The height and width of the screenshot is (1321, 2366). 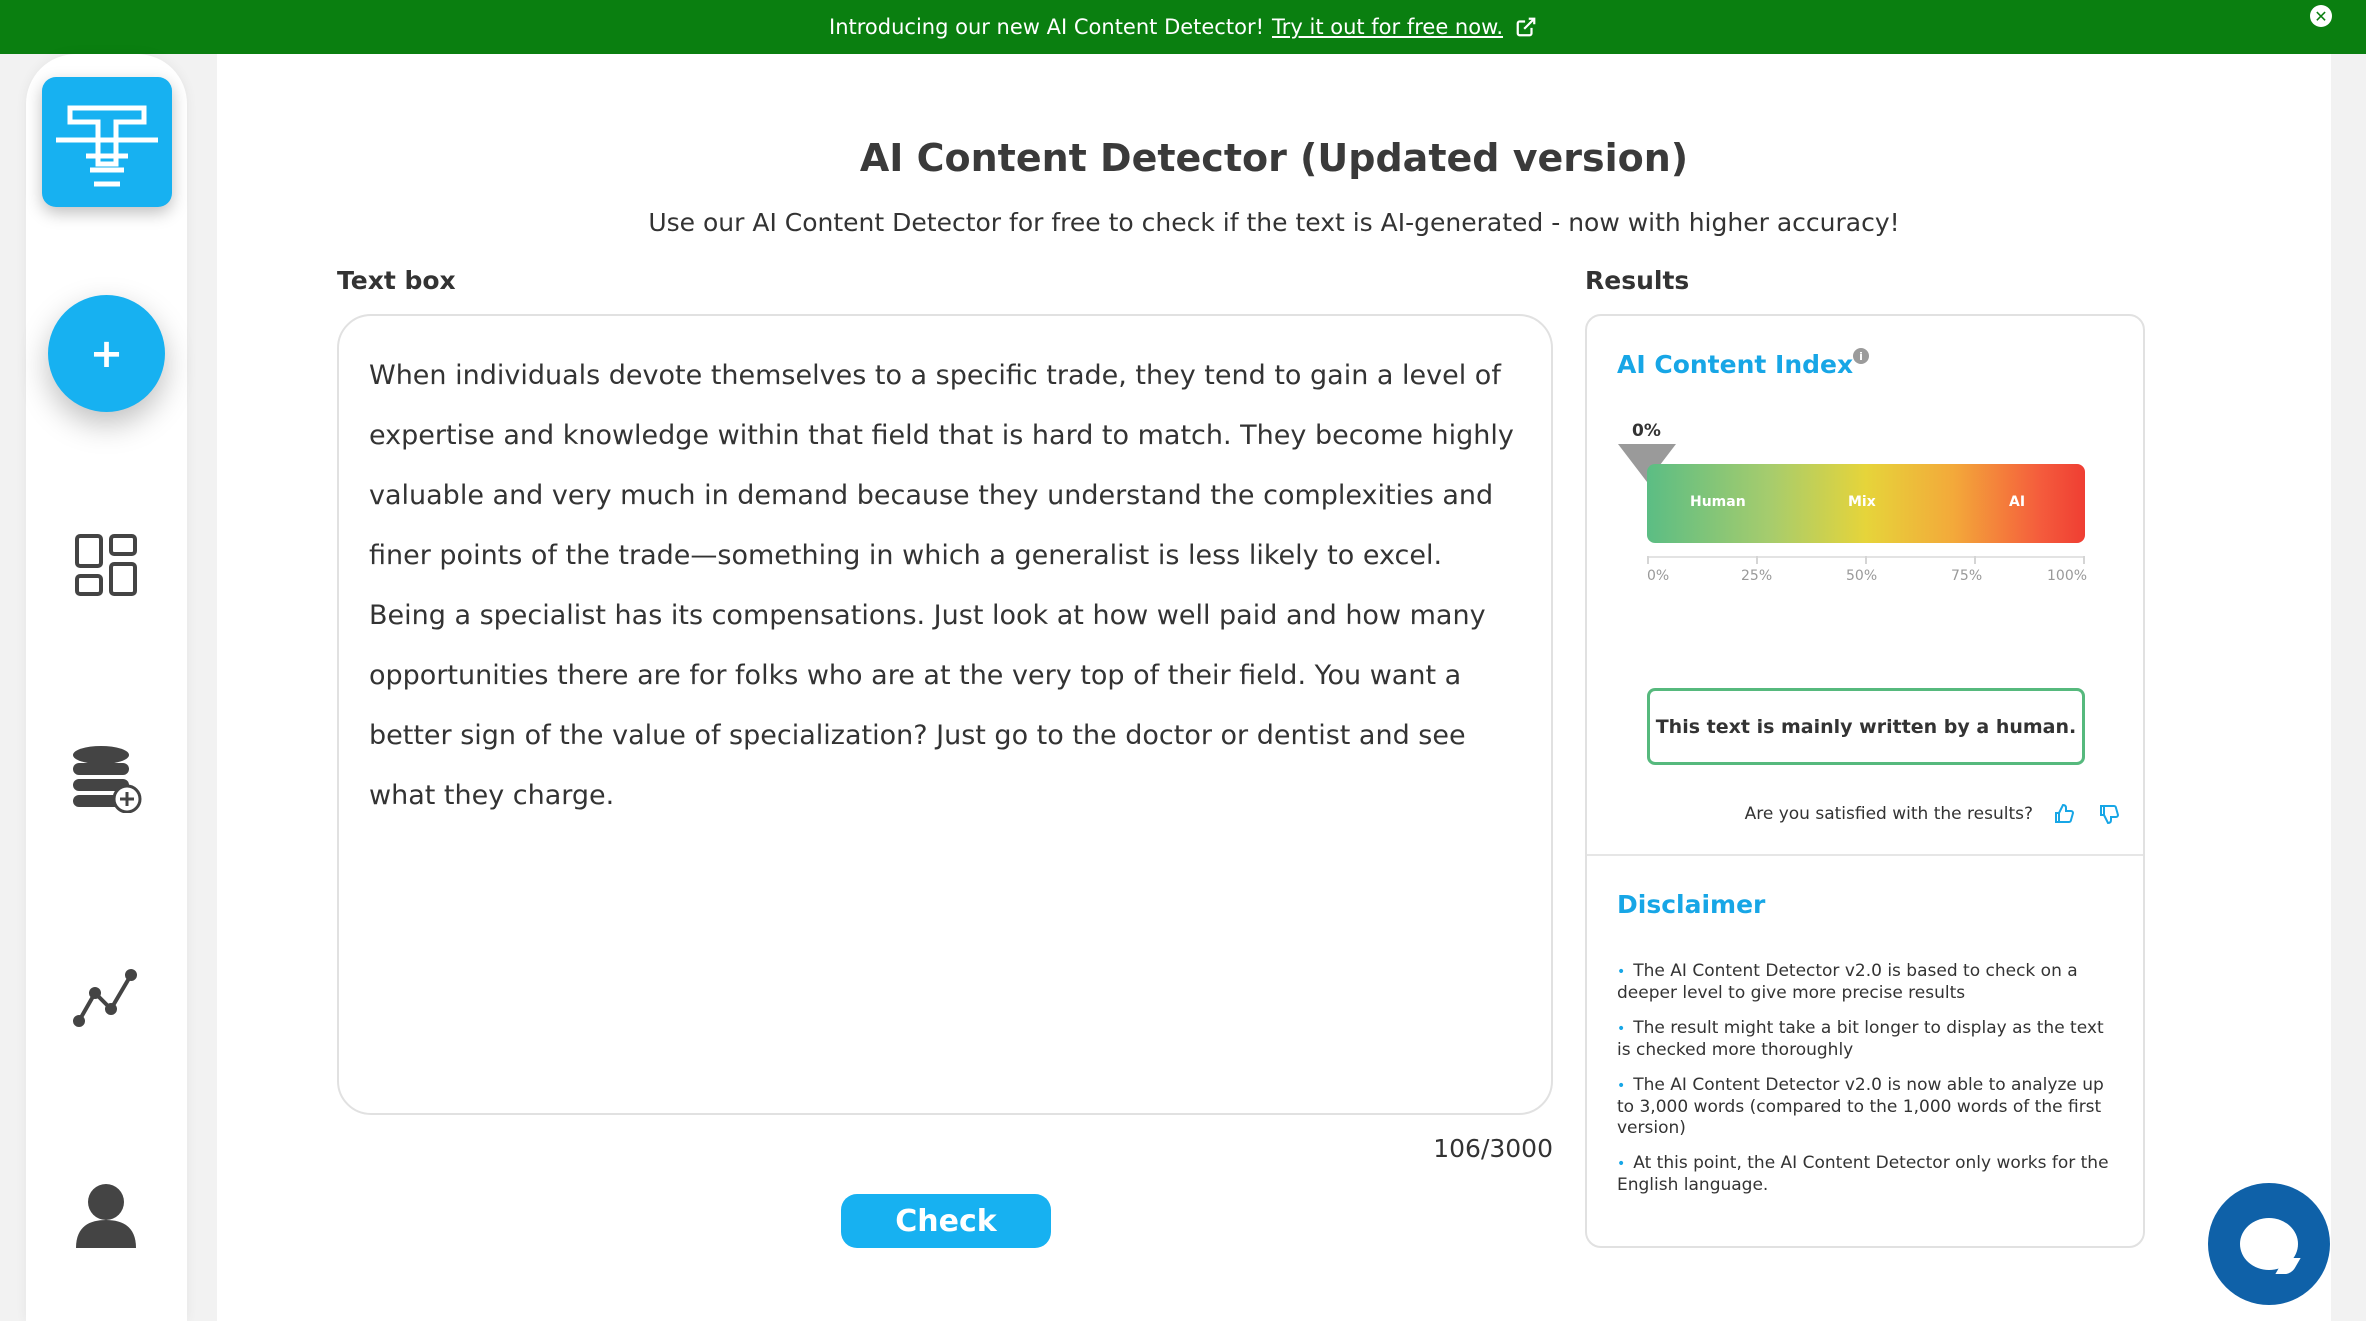 I want to click on chat-bubble-icon, so click(x=2269, y=1244).